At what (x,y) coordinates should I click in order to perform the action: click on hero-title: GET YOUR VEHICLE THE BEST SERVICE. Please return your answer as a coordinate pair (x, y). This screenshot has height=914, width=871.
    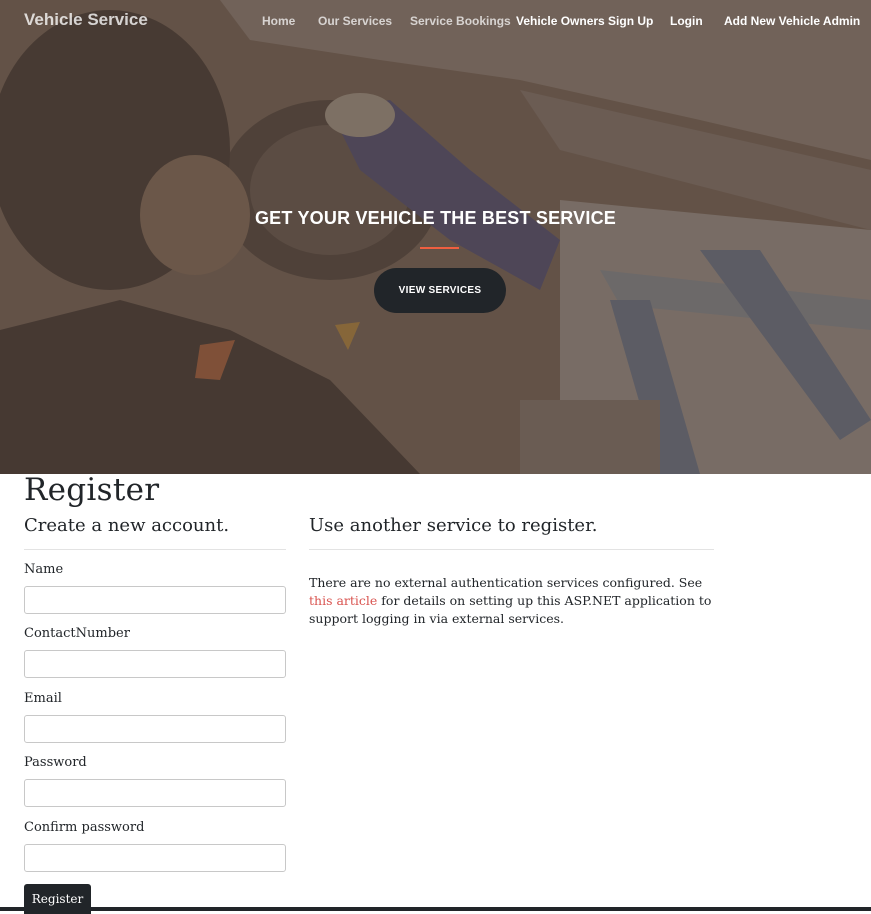
    Looking at the image, I should click on (435, 218).